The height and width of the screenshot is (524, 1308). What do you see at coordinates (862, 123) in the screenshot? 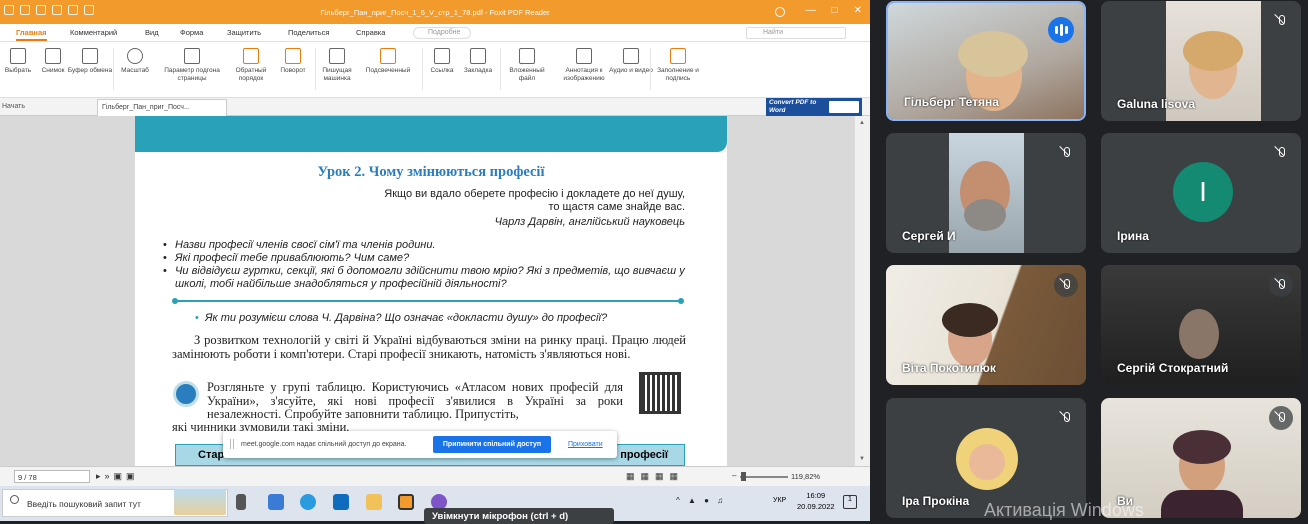
I see `scroll-up-icon: ▲` at bounding box center [862, 123].